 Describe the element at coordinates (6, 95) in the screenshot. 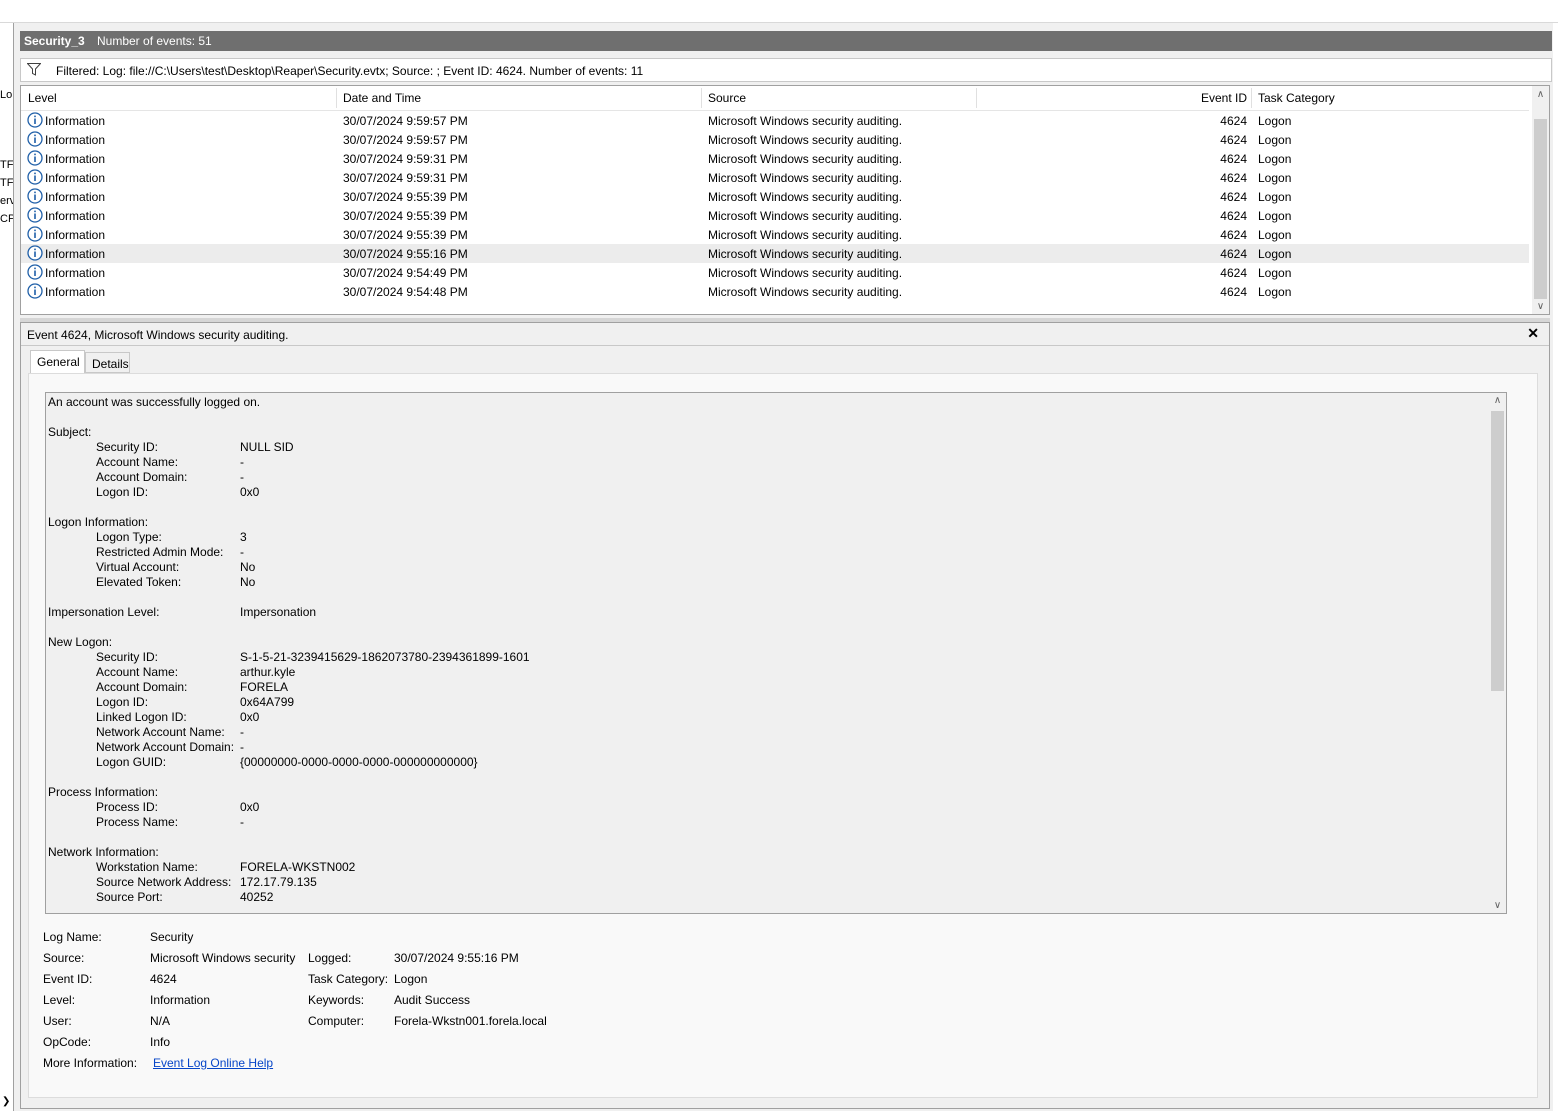

I see `left-pane-text: Lo` at that location.